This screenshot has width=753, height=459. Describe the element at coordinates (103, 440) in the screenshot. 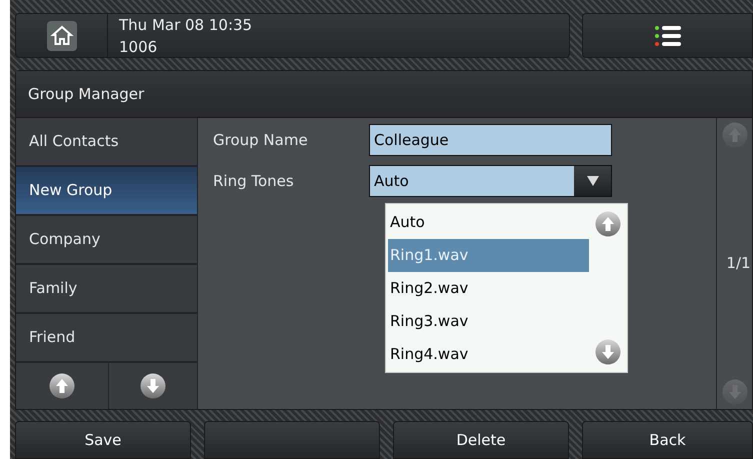

I see `softkey-button: Save` at that location.